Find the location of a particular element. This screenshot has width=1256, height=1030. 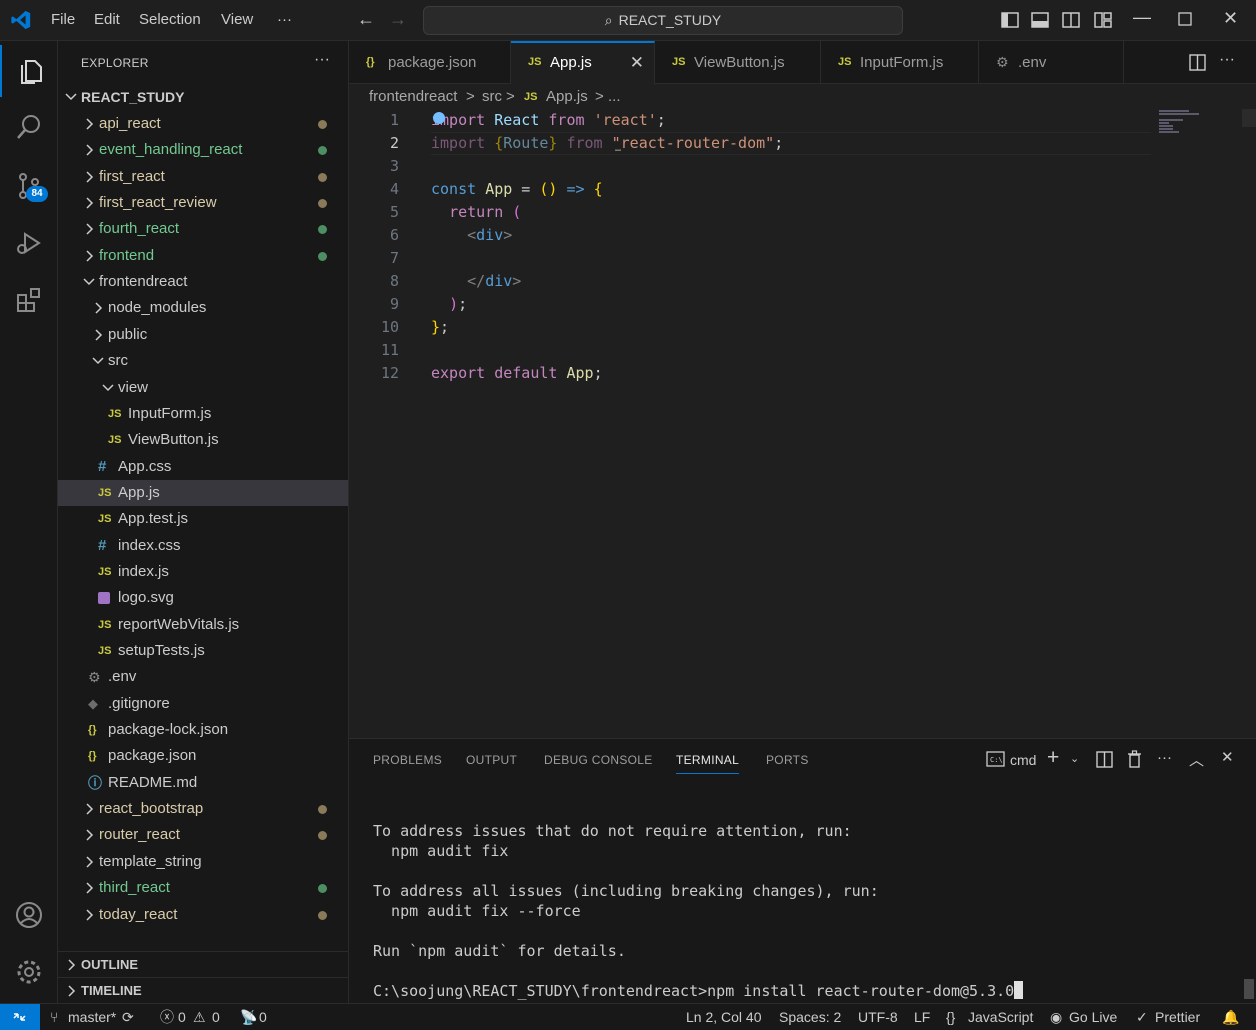

ports-count: 0 is located at coordinates (263, 1017).